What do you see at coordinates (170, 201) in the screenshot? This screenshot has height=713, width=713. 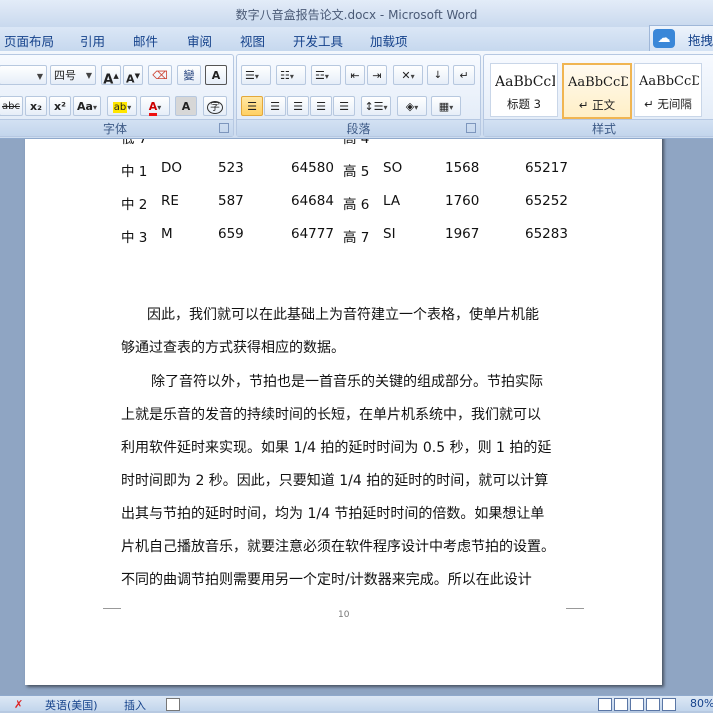 I see `table-cell-solfege: RE` at bounding box center [170, 201].